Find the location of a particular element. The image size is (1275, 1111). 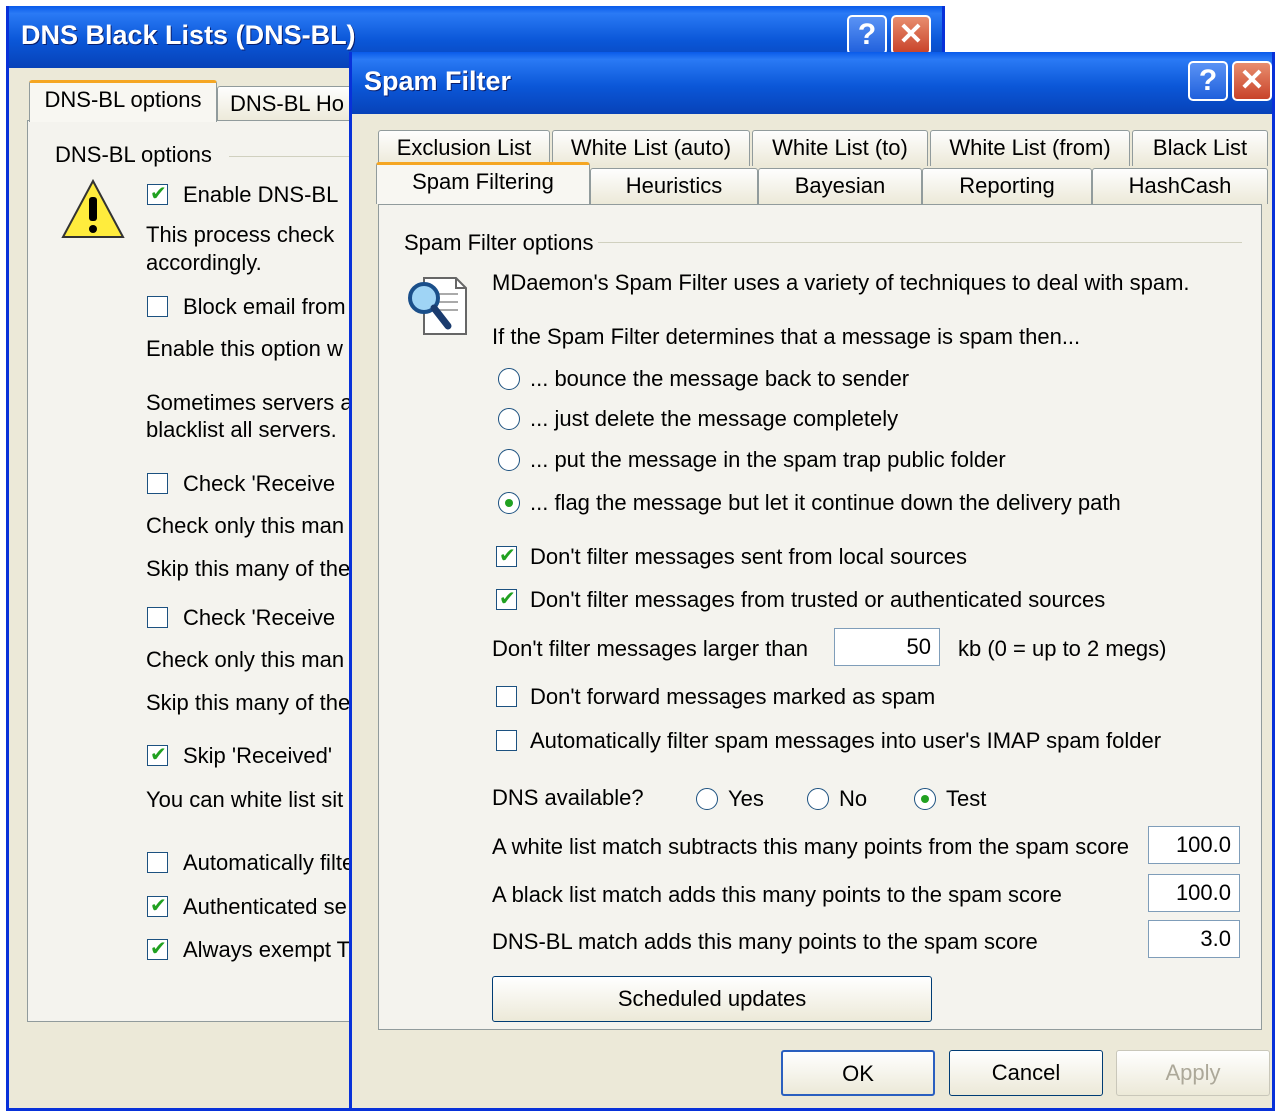

dnsbl-score-input: 3.0 is located at coordinates (1194, 939).